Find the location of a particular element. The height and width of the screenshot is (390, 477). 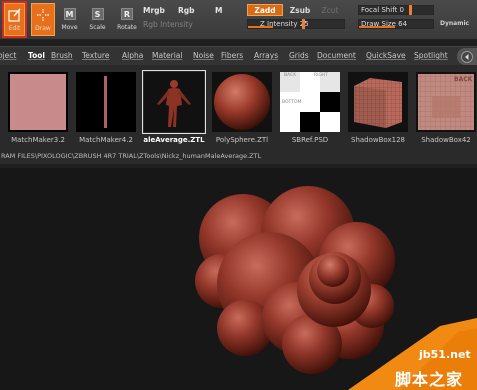

sbref-bottom-label: BOTTOM is located at coordinates (292, 102).